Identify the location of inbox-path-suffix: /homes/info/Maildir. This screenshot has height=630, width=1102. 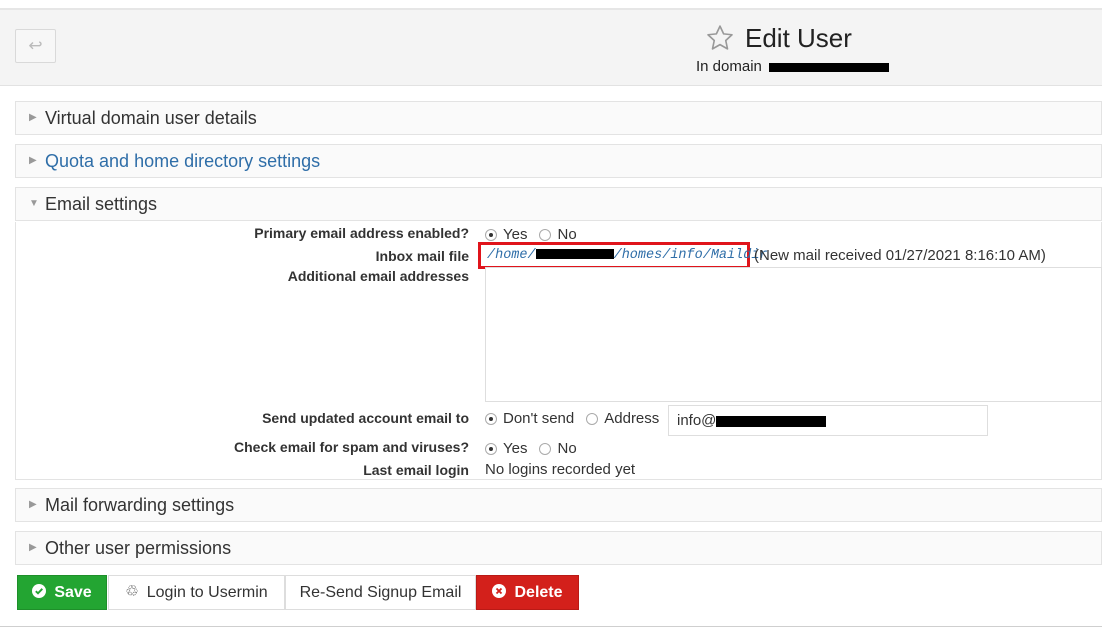
(690, 255).